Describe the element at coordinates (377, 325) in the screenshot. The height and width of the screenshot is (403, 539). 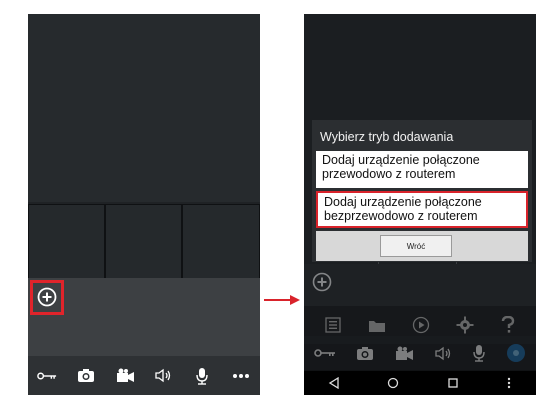
I see `folder-icon` at that location.